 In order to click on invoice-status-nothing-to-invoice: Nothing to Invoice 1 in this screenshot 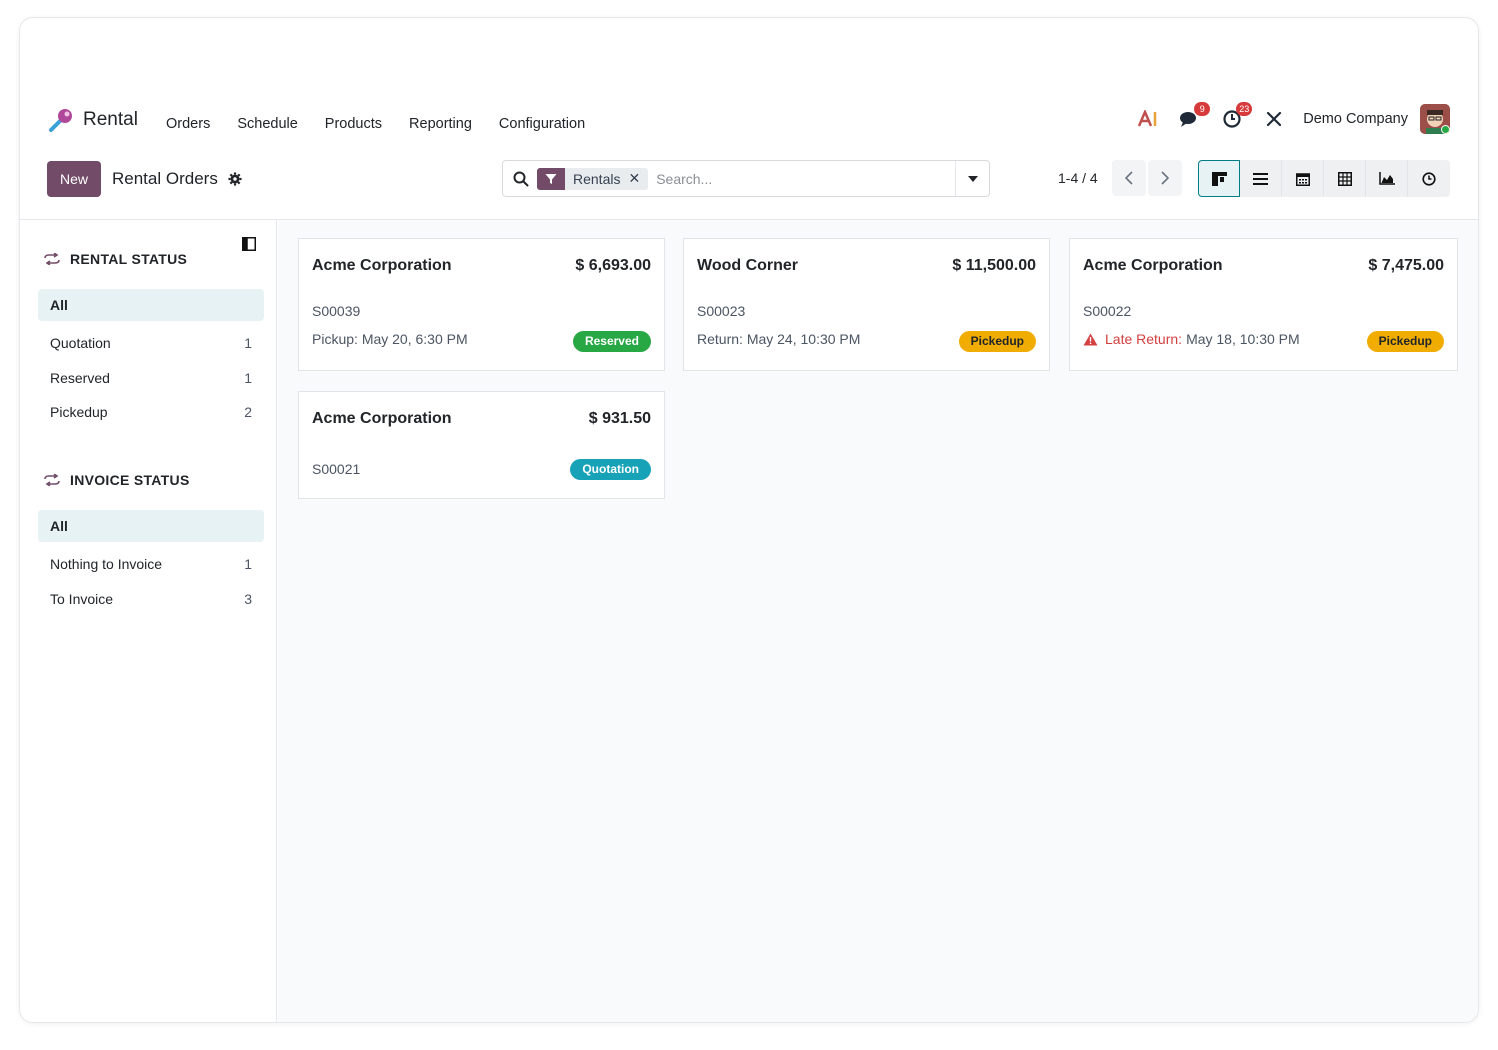, I will do `click(151, 564)`.